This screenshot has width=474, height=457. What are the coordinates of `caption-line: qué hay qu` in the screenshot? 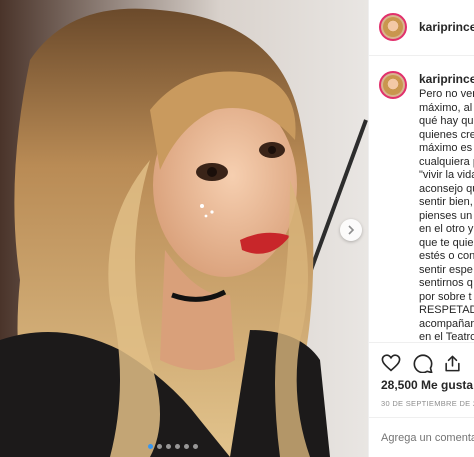 It's located at (446, 121).